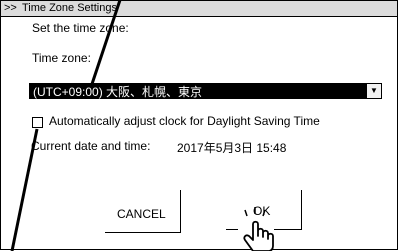  What do you see at coordinates (258, 229) in the screenshot?
I see `hand-pointer-icon` at bounding box center [258, 229].